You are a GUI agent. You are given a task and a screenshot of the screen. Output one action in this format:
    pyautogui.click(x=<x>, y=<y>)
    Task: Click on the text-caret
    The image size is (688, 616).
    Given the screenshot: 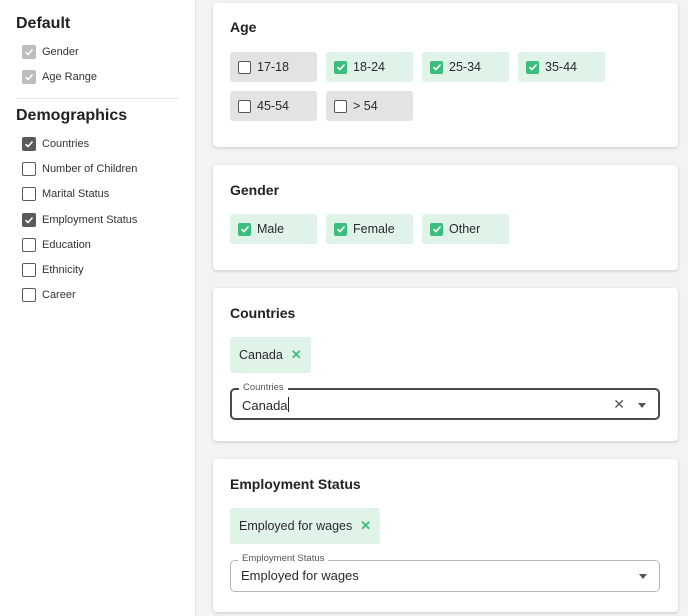 What is the action you would take?
    pyautogui.click(x=288, y=404)
    